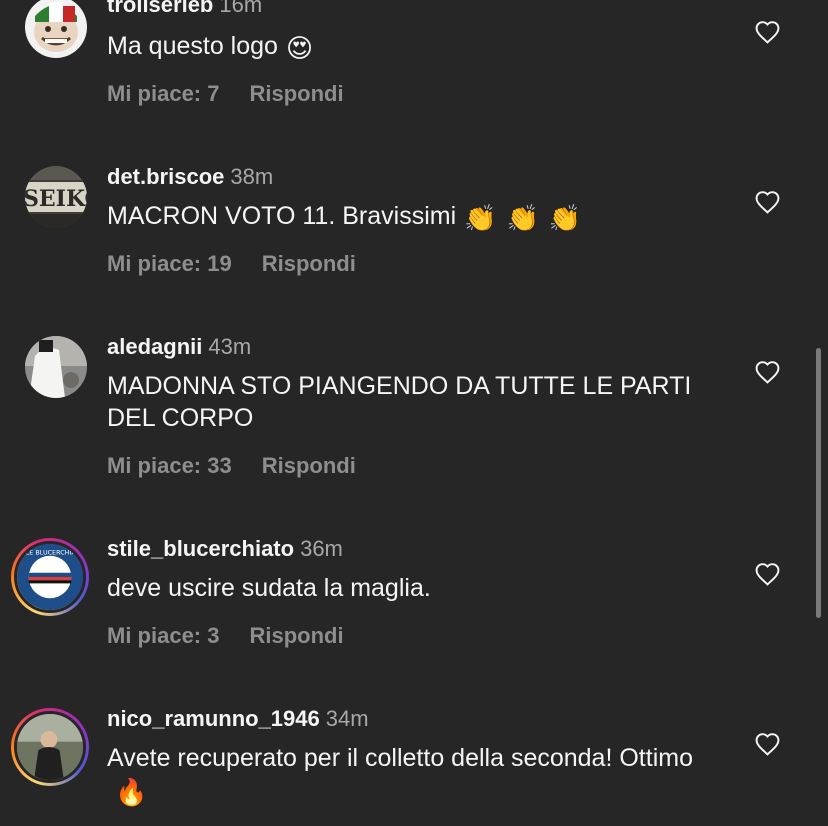  Describe the element at coordinates (252, 176) in the screenshot. I see `comment-time: 38m` at that location.